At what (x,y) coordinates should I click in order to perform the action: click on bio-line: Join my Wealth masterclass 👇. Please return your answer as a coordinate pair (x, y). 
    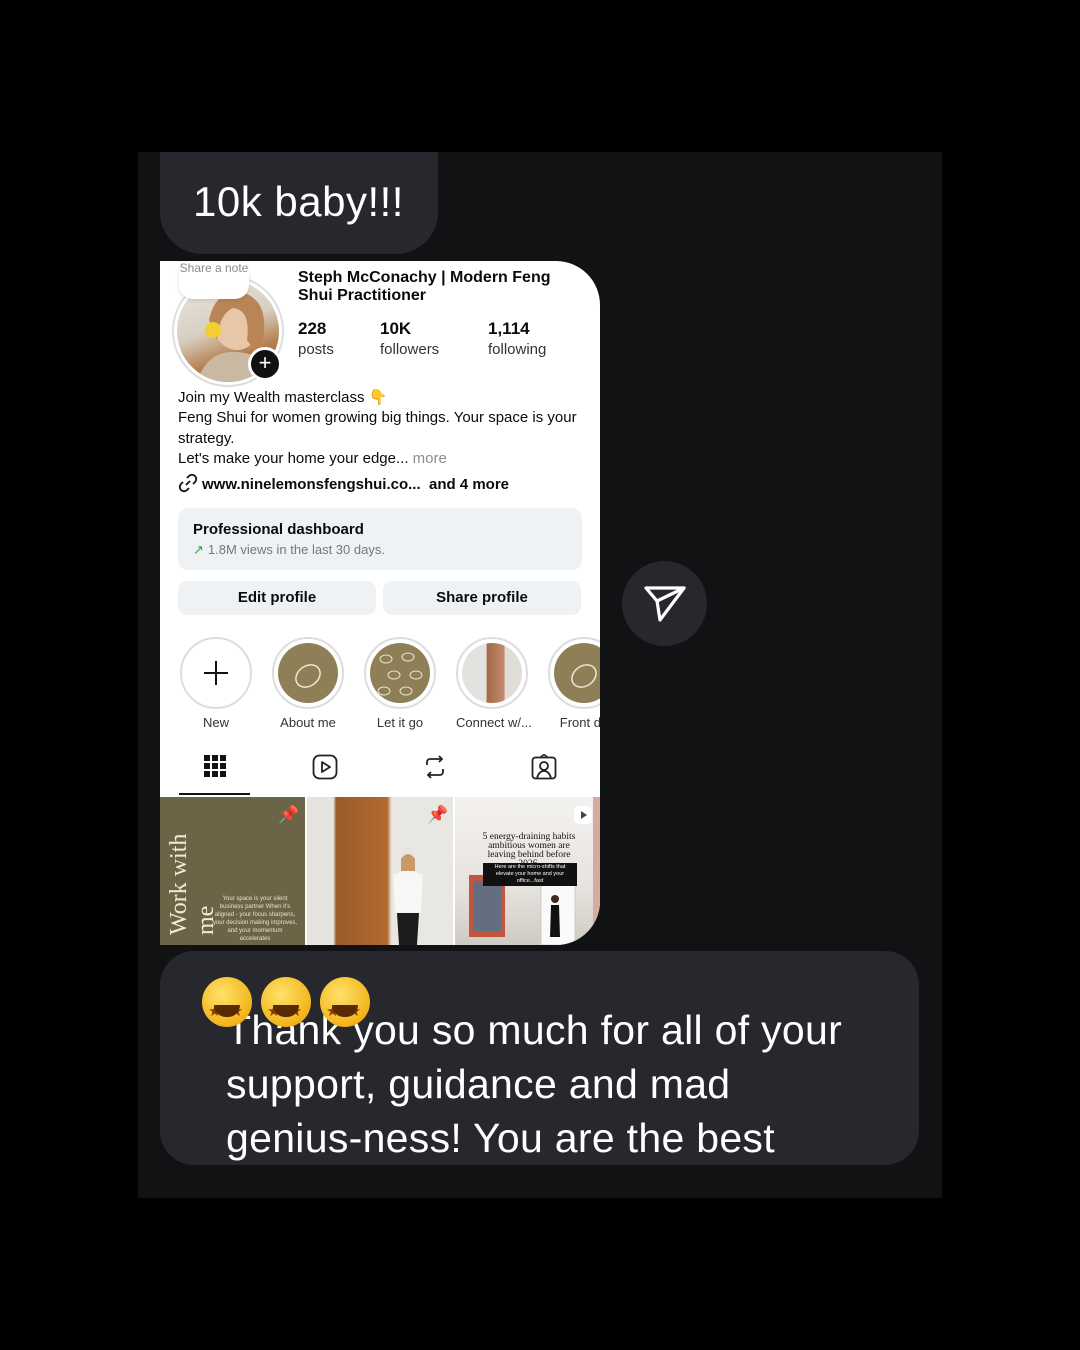
    Looking at the image, I should click on (283, 397).